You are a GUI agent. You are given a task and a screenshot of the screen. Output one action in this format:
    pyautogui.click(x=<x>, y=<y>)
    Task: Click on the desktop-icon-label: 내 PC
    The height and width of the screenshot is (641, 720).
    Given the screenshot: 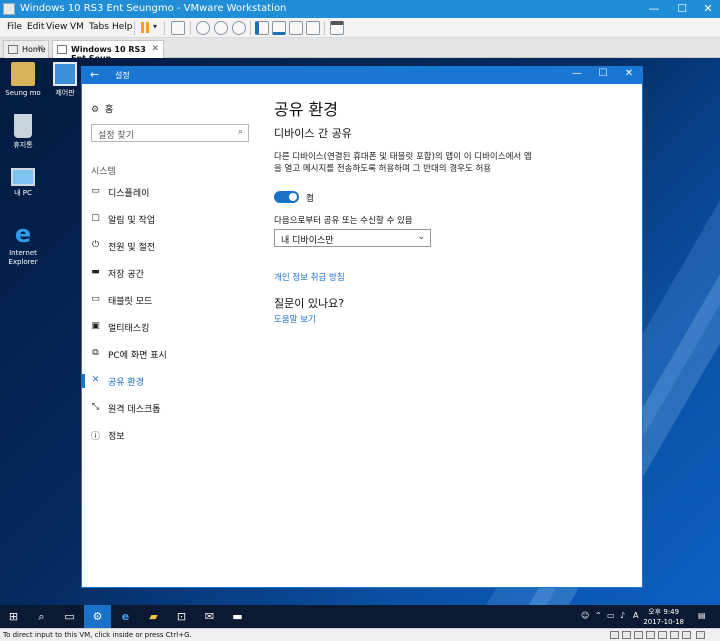 What is the action you would take?
    pyautogui.click(x=23, y=193)
    